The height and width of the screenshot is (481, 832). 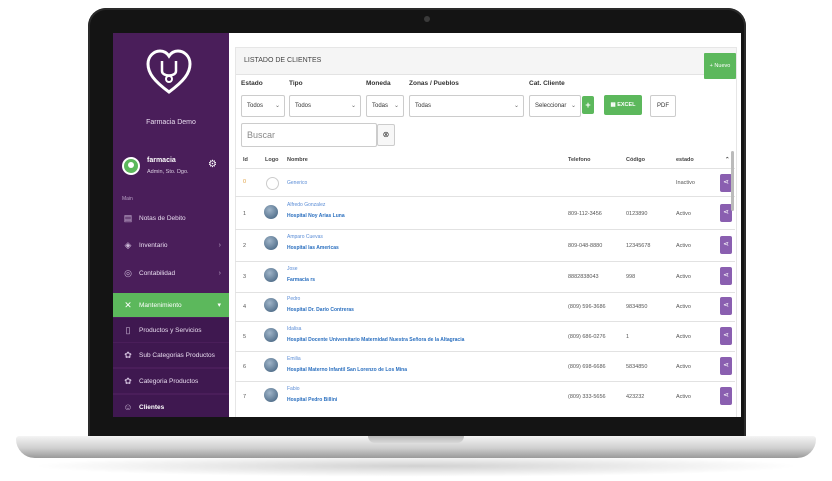 What do you see at coordinates (171, 218) in the screenshot?
I see `sidebar-item-notas-debito: ▤ Notas de Debito` at bounding box center [171, 218].